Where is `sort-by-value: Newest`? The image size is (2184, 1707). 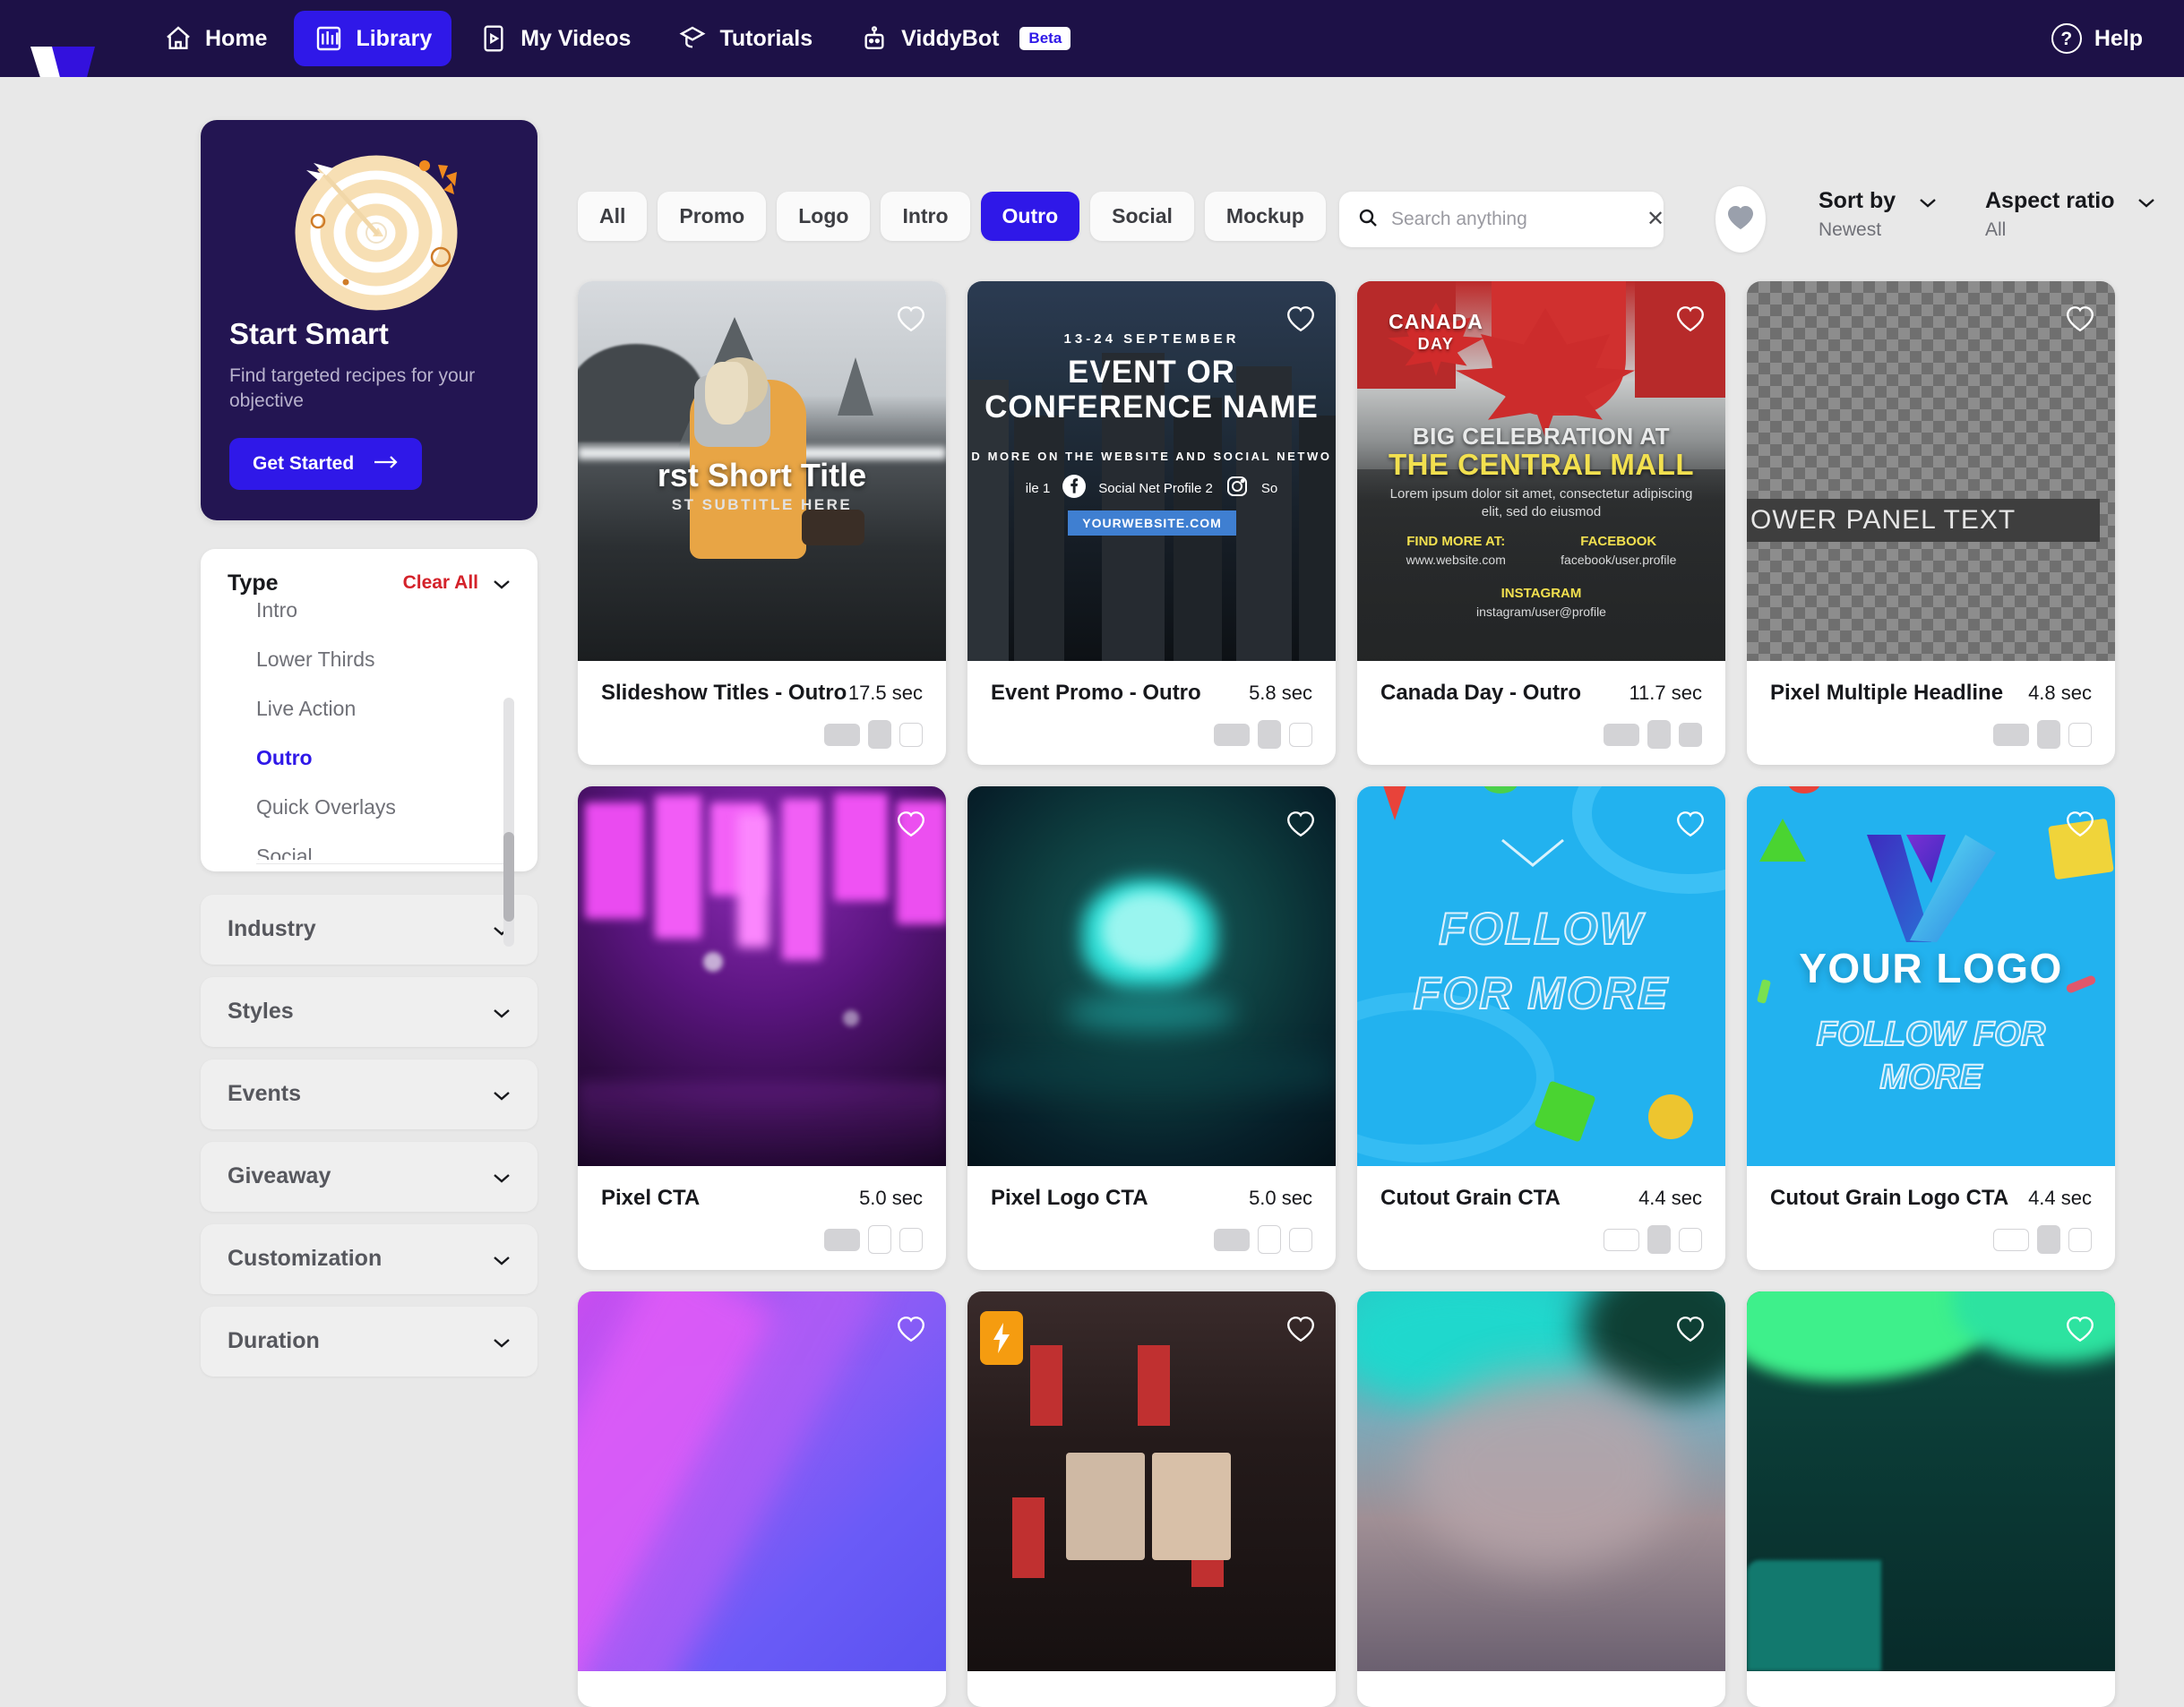
sort-by-value: Newest is located at coordinates (1850, 229).